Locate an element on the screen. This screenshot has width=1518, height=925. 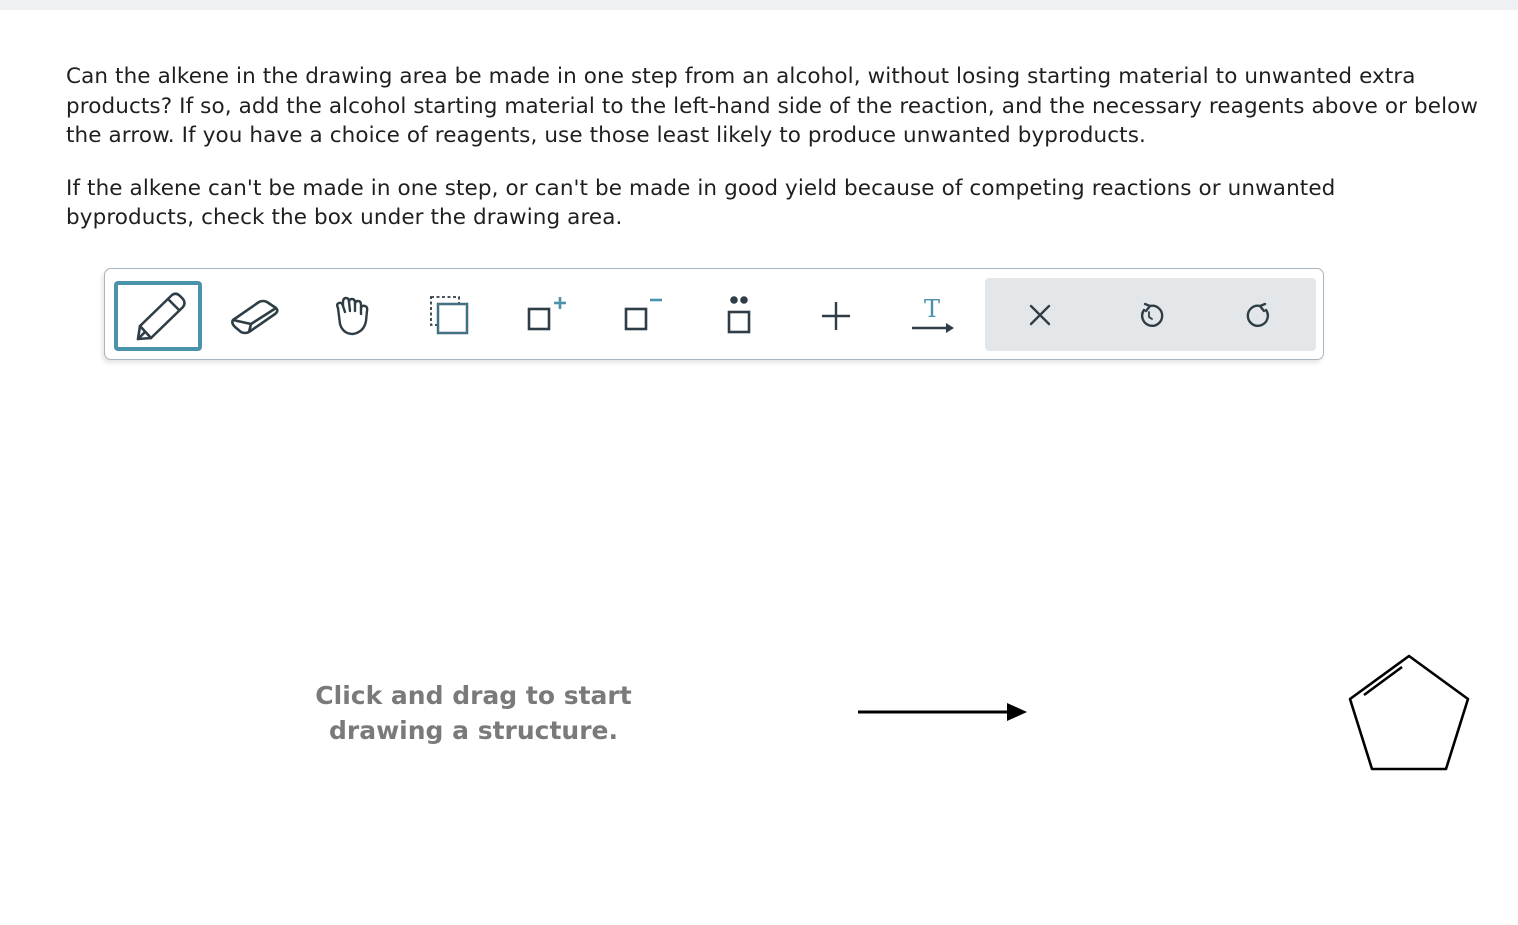
pencil-tool-button is located at coordinates (158, 316).